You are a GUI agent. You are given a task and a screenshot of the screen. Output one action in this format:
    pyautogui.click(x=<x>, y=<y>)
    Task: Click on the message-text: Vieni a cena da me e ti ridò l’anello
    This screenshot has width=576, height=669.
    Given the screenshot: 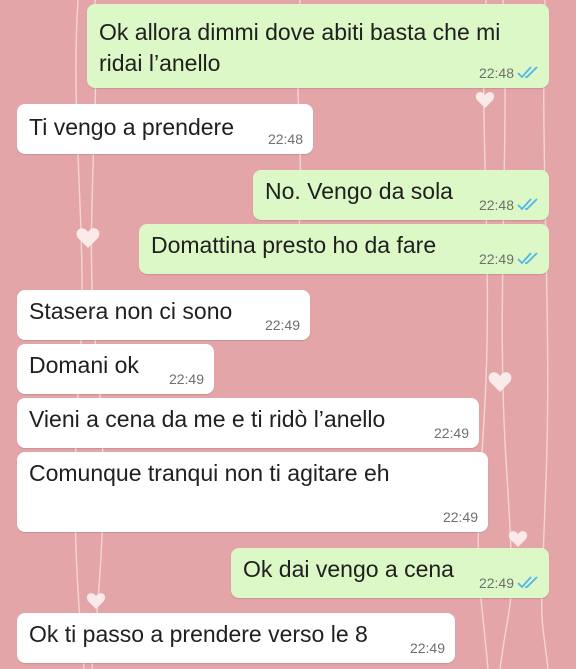 What is the action you would take?
    pyautogui.click(x=207, y=419)
    